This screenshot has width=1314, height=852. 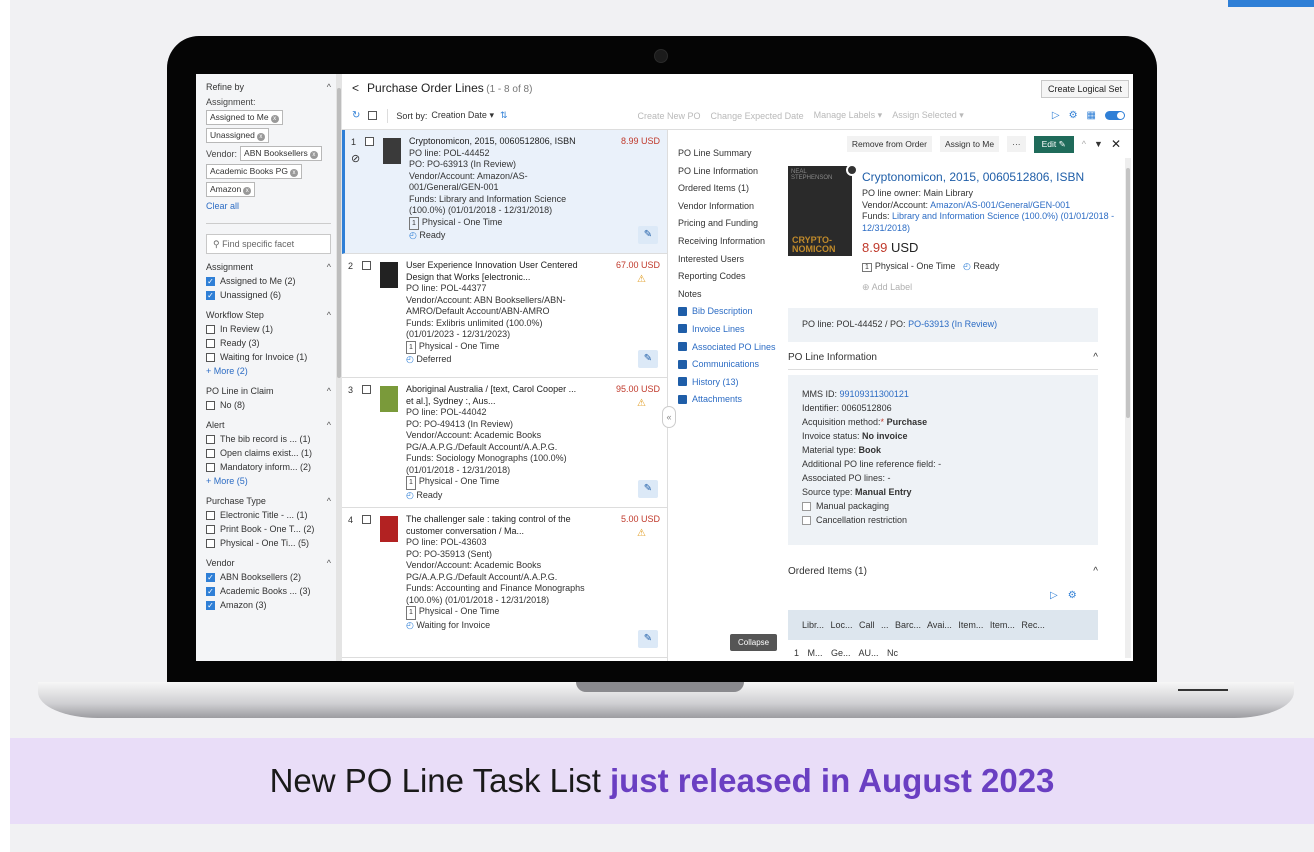 What do you see at coordinates (231, 189) in the screenshot?
I see `chip-amazon: Amazon x` at bounding box center [231, 189].